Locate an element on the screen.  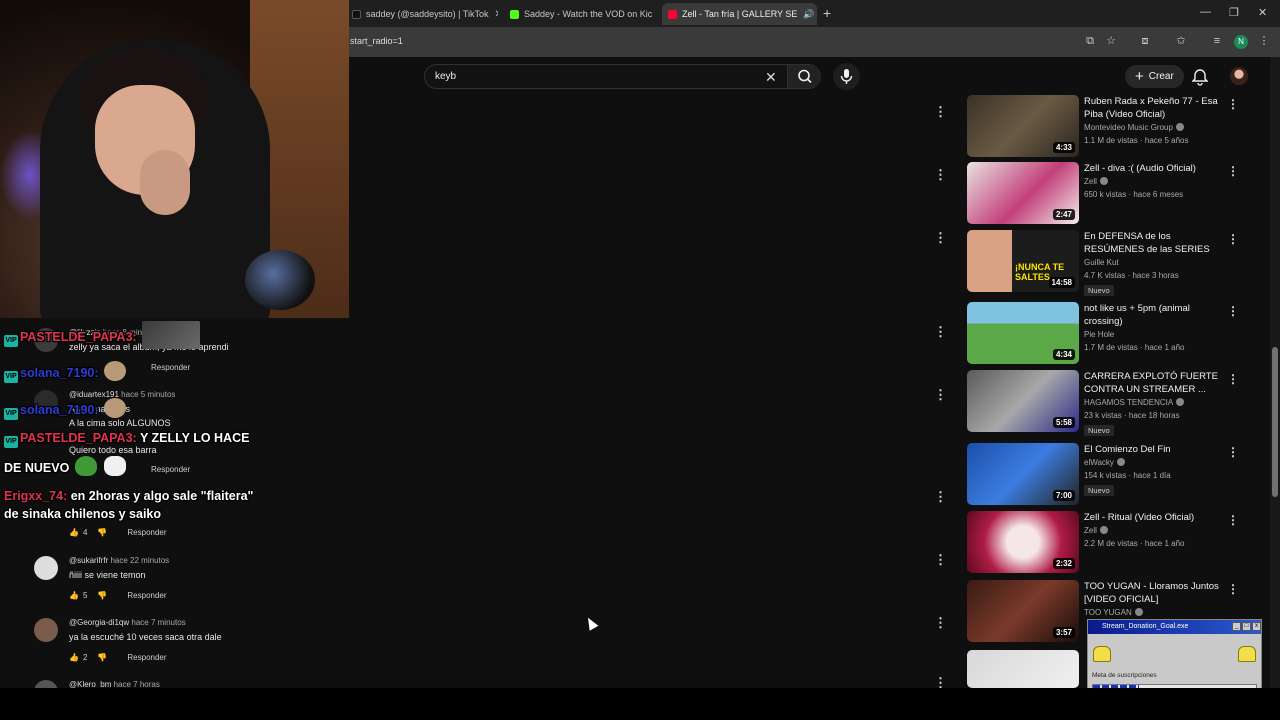
comment-actions-row: 👍 4 👎 Responder is located at coordinates (194, 538).